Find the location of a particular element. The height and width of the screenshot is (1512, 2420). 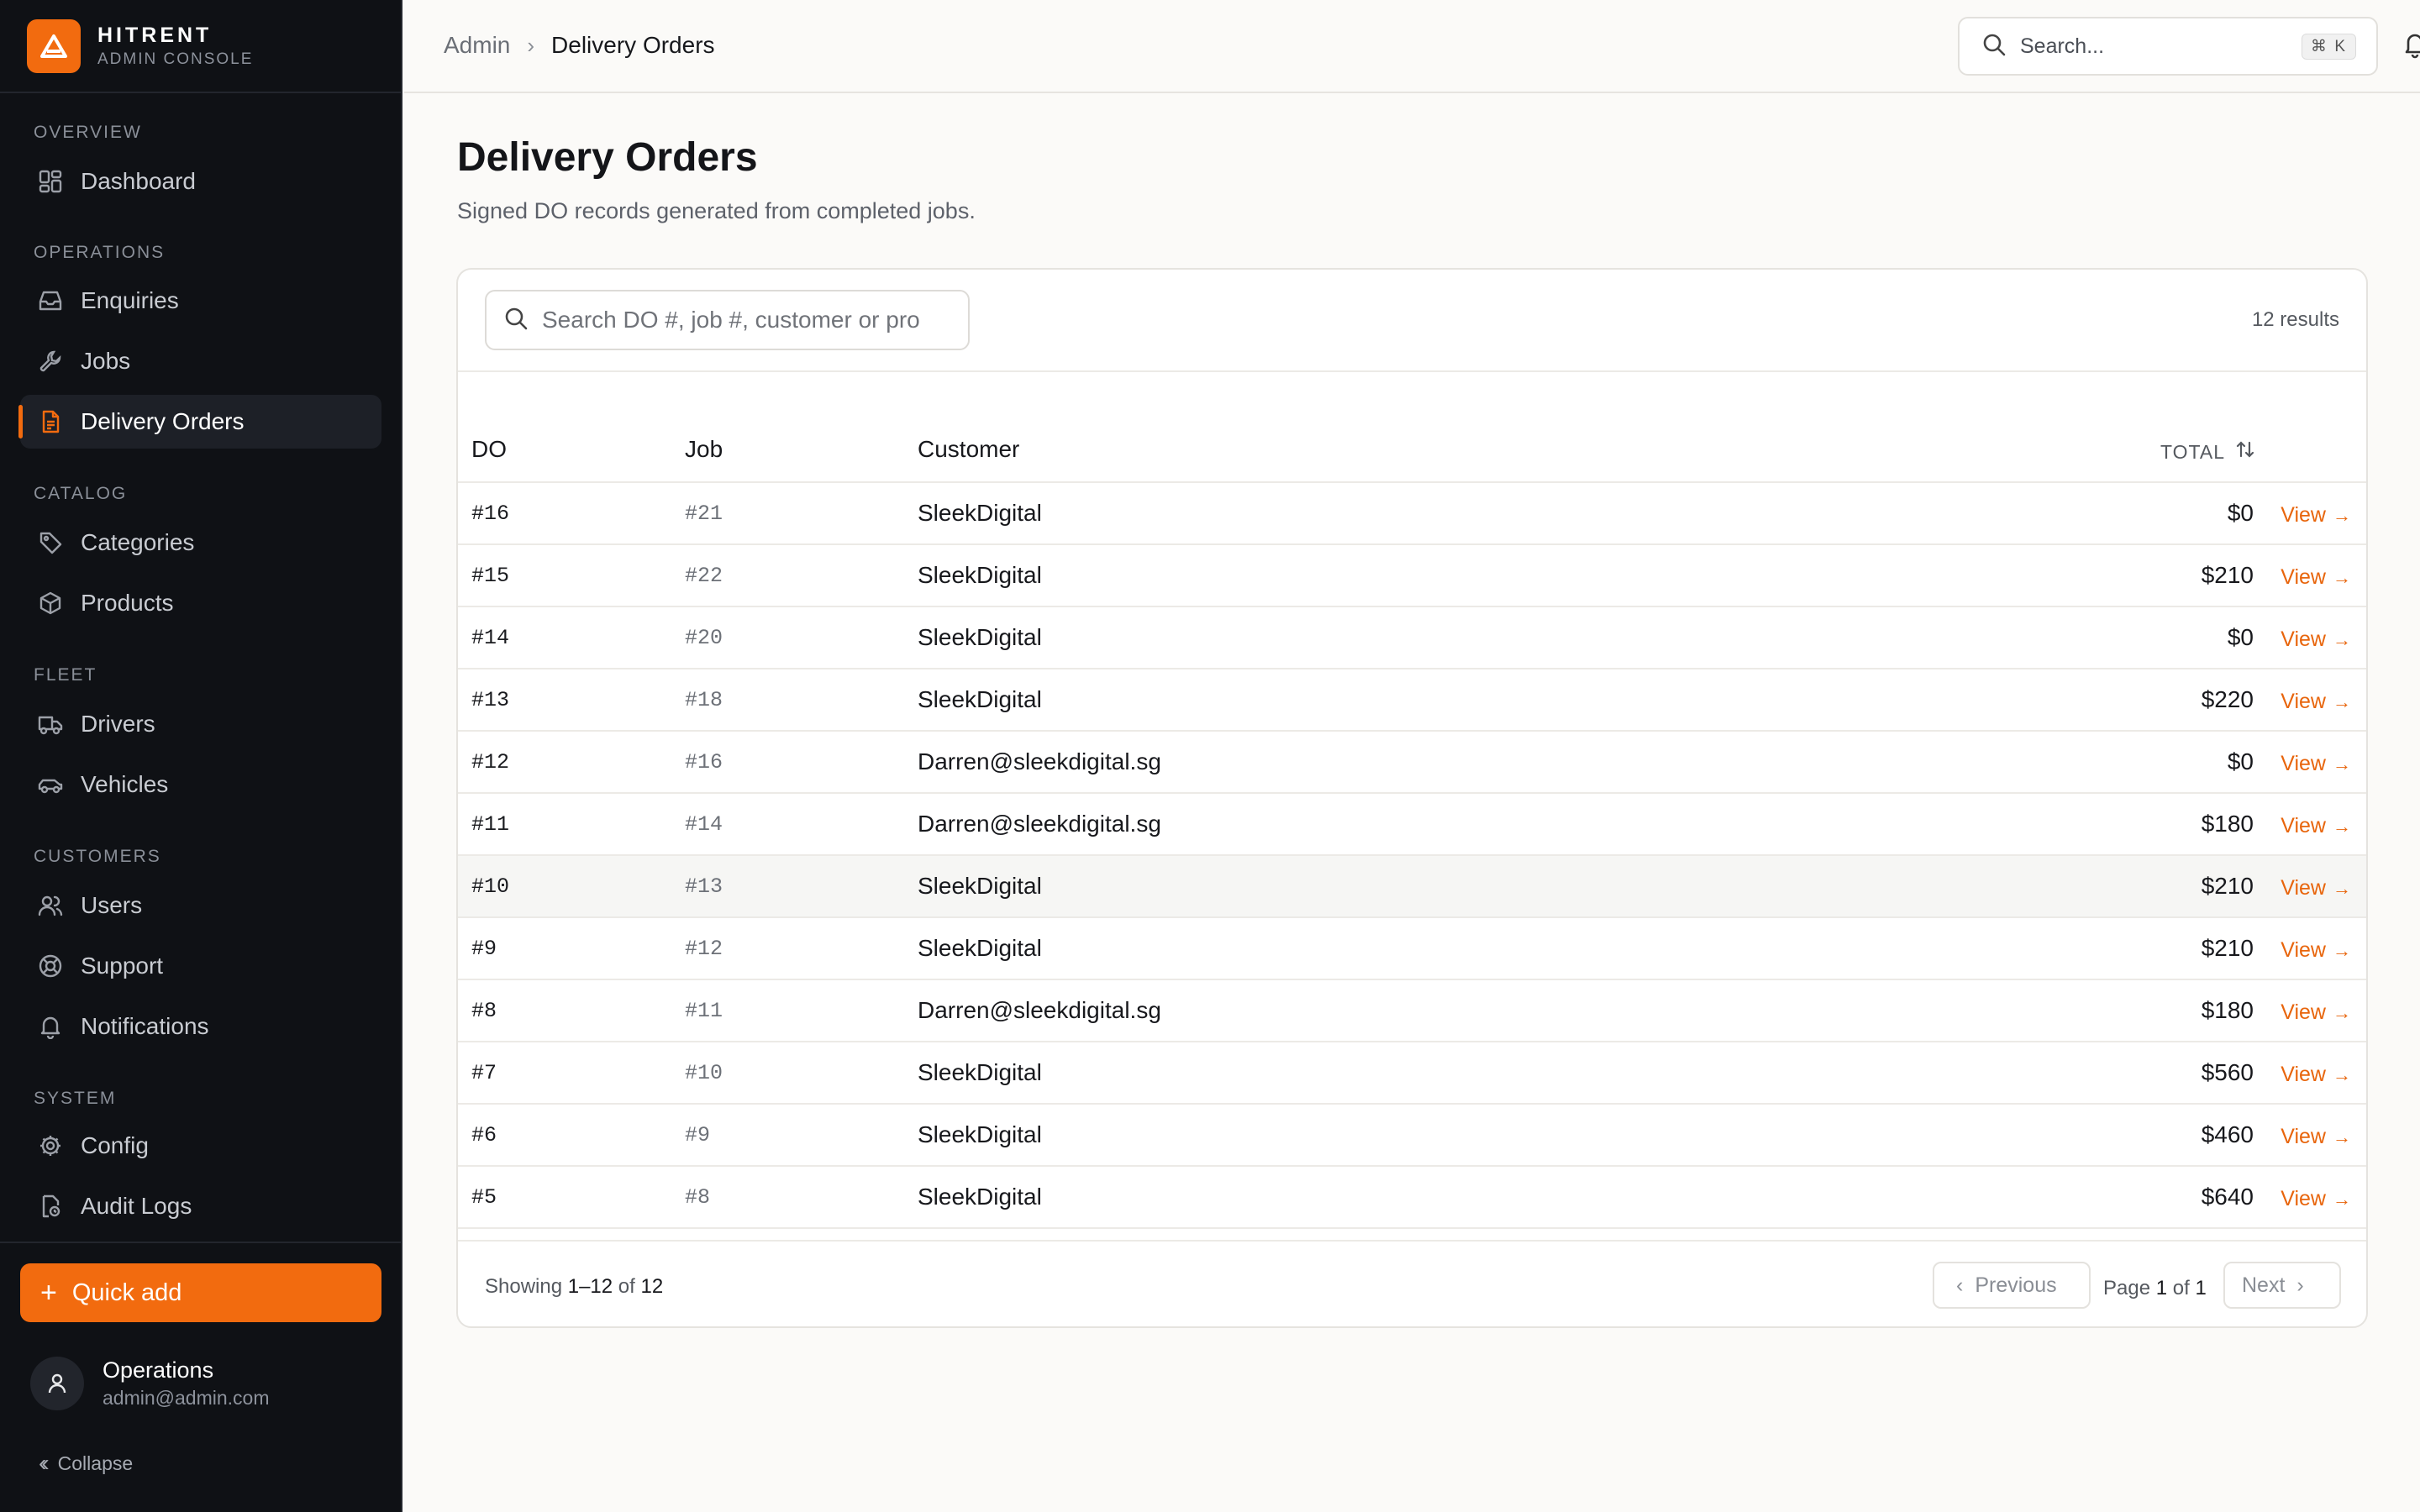

users-icon is located at coordinates (51, 905).